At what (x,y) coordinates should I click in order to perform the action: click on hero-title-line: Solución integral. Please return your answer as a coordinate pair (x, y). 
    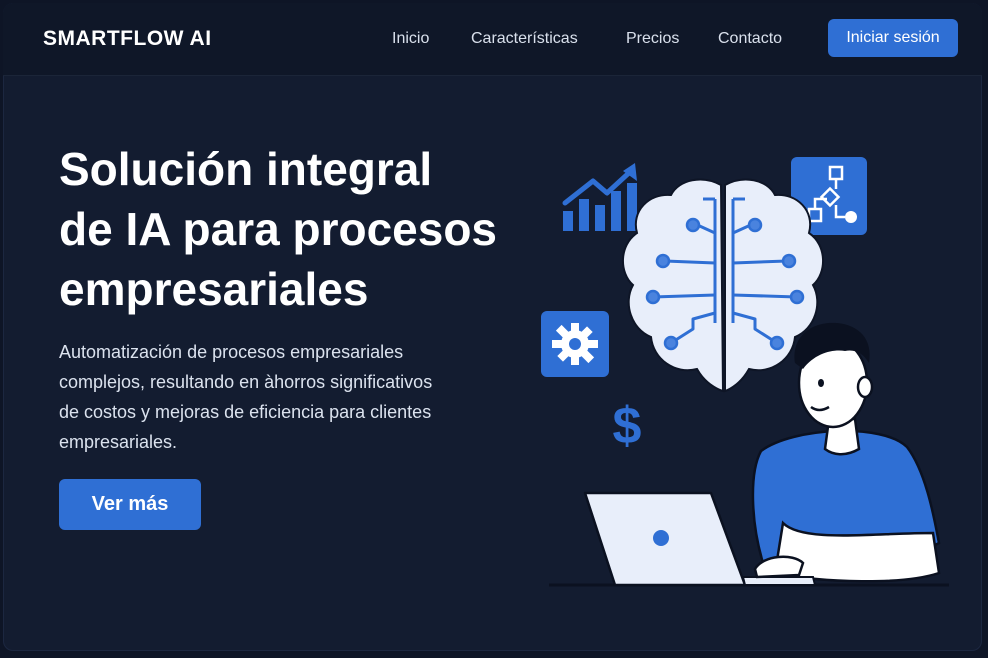
    Looking at the image, I should click on (246, 169).